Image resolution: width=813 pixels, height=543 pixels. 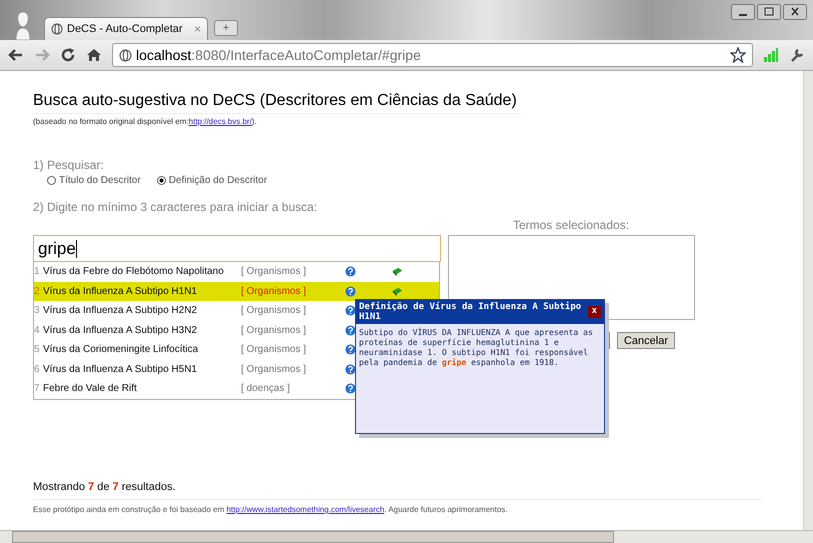 What do you see at coordinates (797, 55) in the screenshot?
I see `wrench-icon` at bounding box center [797, 55].